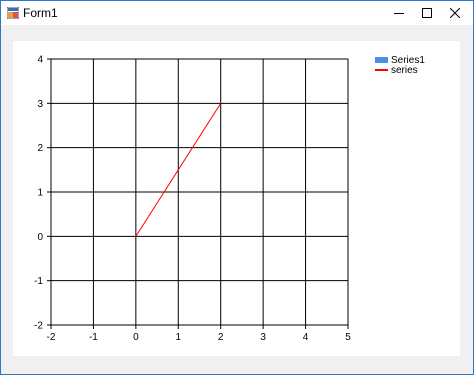 Image resolution: width=474 pixels, height=375 pixels. I want to click on window-title: Form1, so click(40, 13).